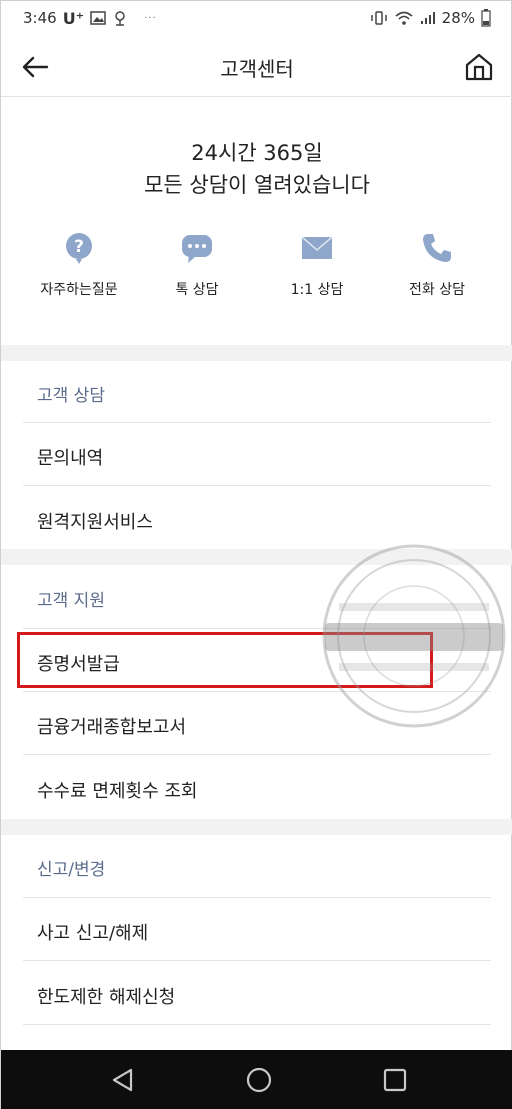 The height and width of the screenshot is (1109, 512). Describe the element at coordinates (112, 727) in the screenshot. I see `menu-item-label: 금융거래종합보고서` at that location.